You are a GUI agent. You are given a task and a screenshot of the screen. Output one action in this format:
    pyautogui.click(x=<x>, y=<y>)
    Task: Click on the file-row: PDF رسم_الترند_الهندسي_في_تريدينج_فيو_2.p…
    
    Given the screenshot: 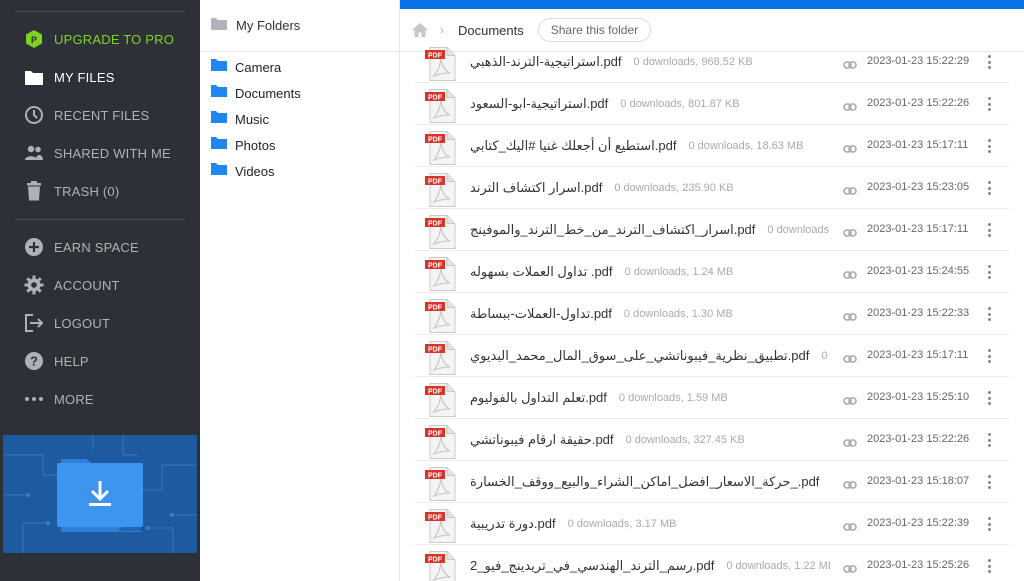 What is the action you would take?
    pyautogui.click(x=712, y=563)
    